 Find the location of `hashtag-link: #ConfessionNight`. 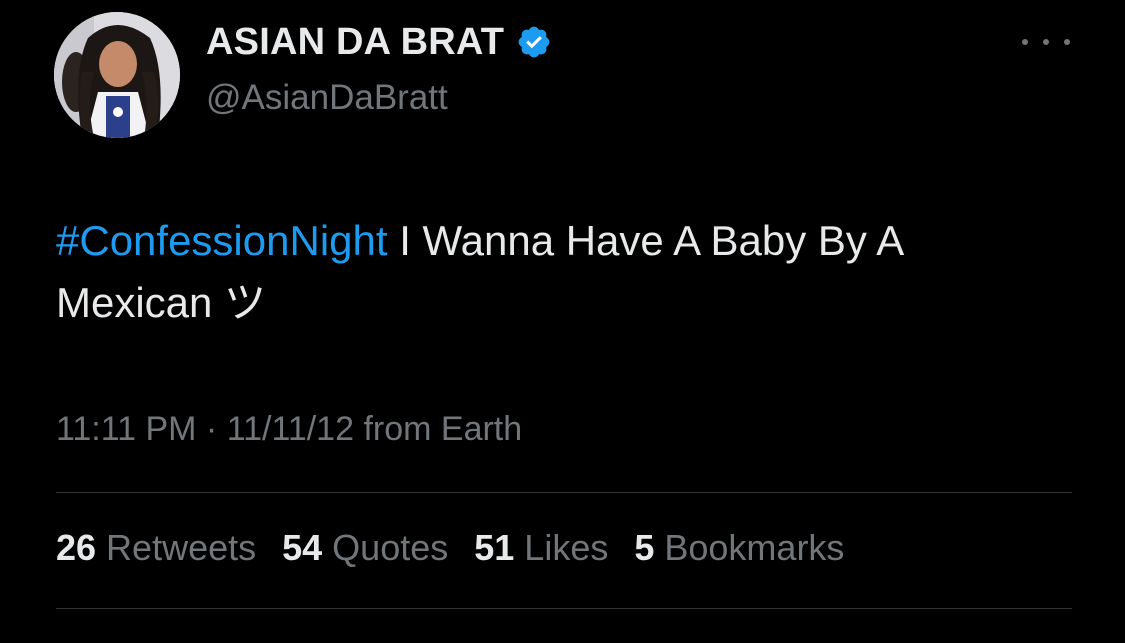

hashtag-link: #ConfessionNight is located at coordinates (222, 240).